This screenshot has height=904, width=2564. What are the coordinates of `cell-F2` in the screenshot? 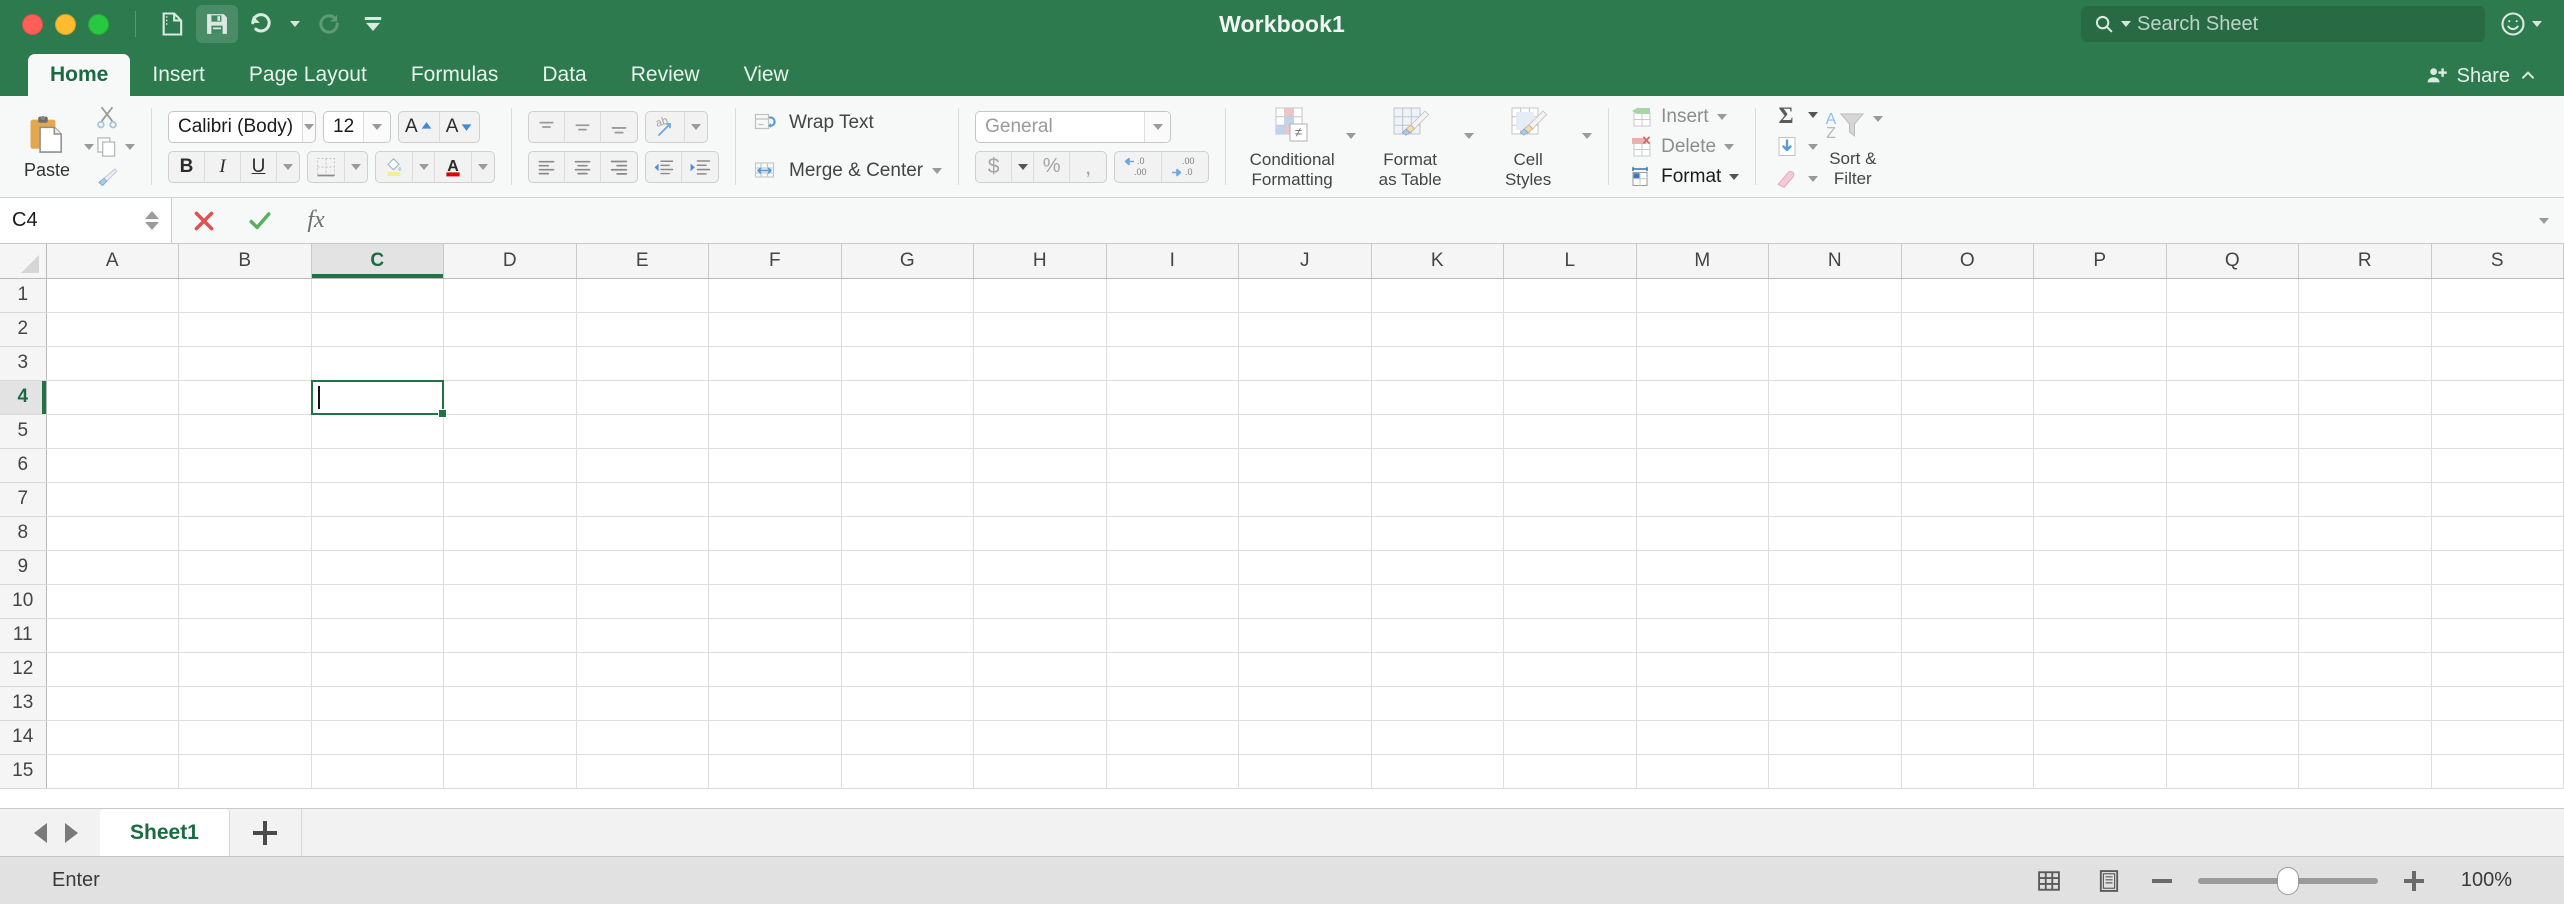 It's located at (775, 329).